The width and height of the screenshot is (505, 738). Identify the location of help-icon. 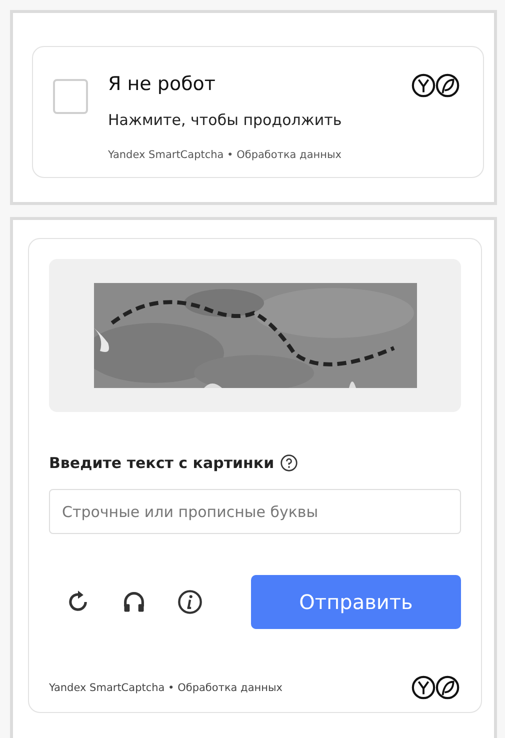
(289, 463).